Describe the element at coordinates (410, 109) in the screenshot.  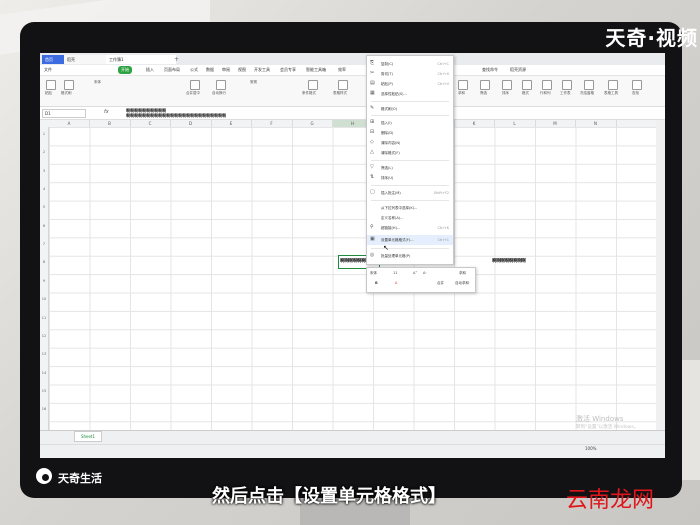
I see `menu-item-format-painter: ✎ 格式刷(O)` at that location.